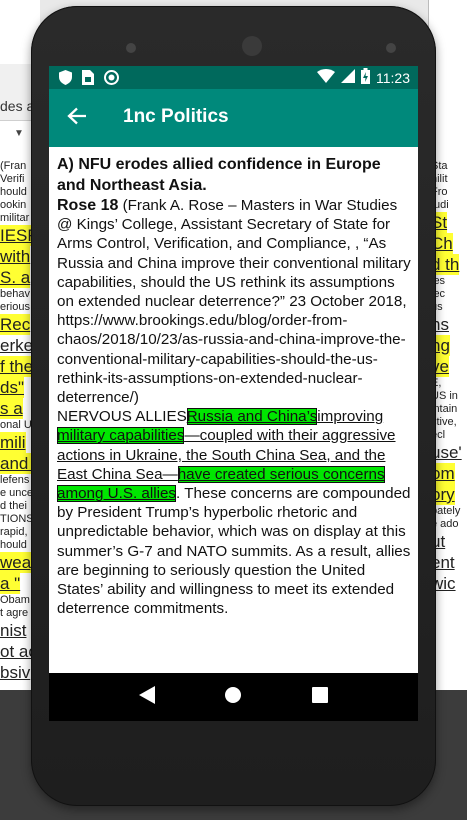  Describe the element at coordinates (111, 80) in the screenshot. I see `circle-icon` at that location.